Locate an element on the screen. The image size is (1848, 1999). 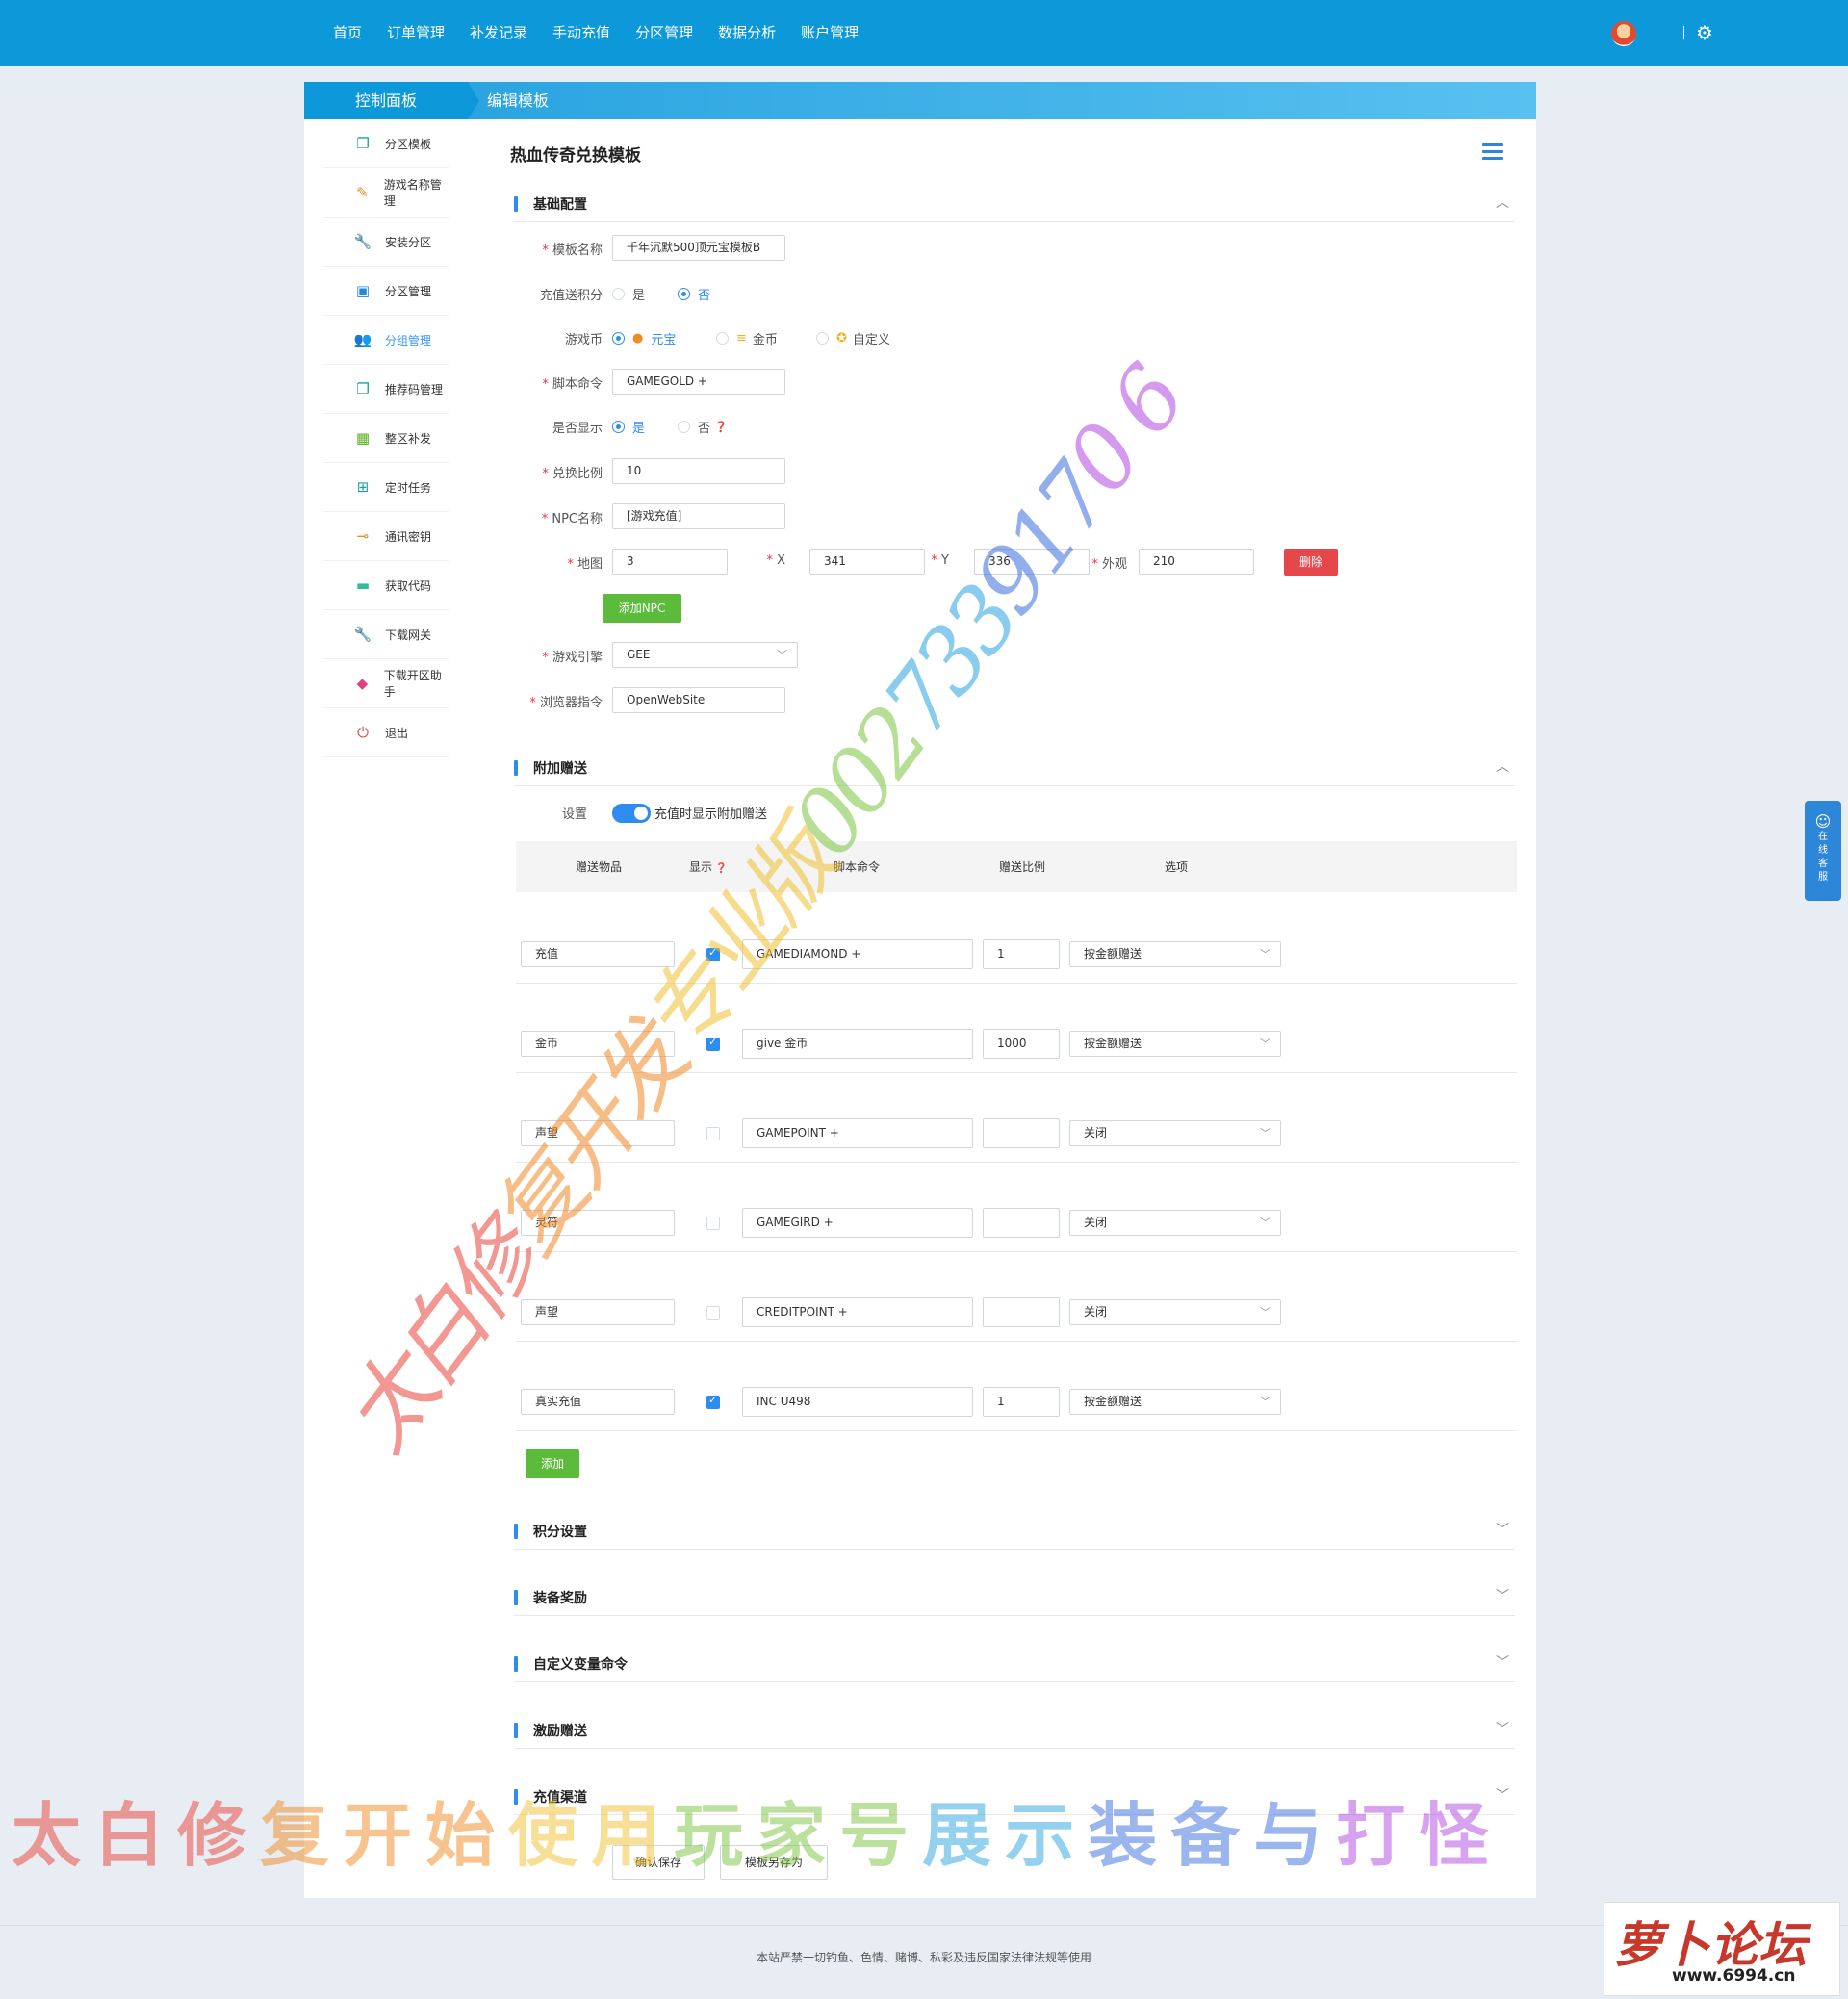
script-cmd-input: give 金币 is located at coordinates (857, 1044).